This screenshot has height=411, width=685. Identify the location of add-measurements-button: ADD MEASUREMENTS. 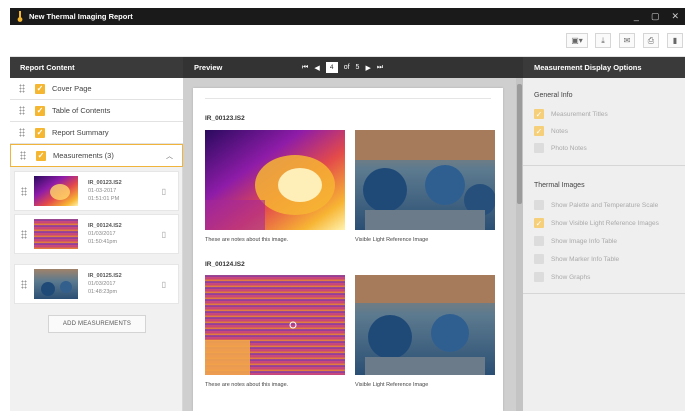
(97, 324).